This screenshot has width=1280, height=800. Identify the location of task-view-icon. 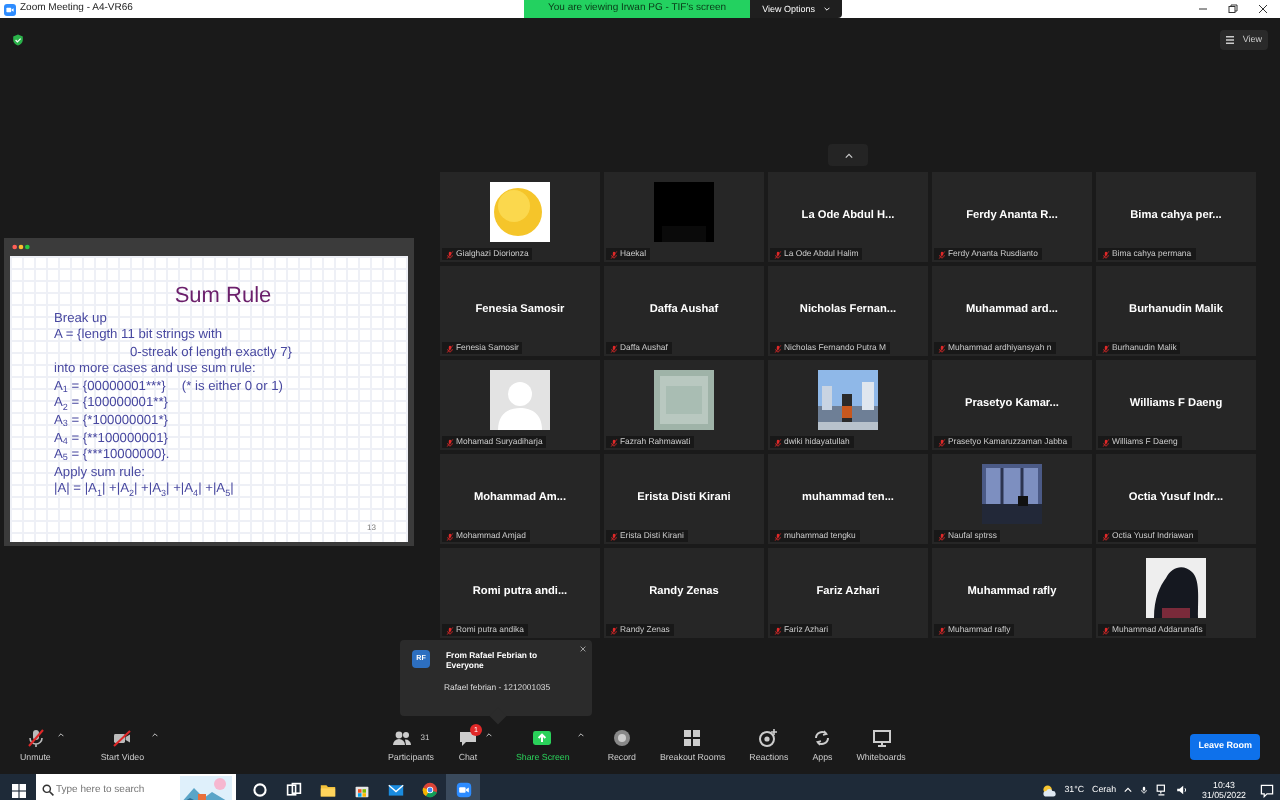
(293, 790).